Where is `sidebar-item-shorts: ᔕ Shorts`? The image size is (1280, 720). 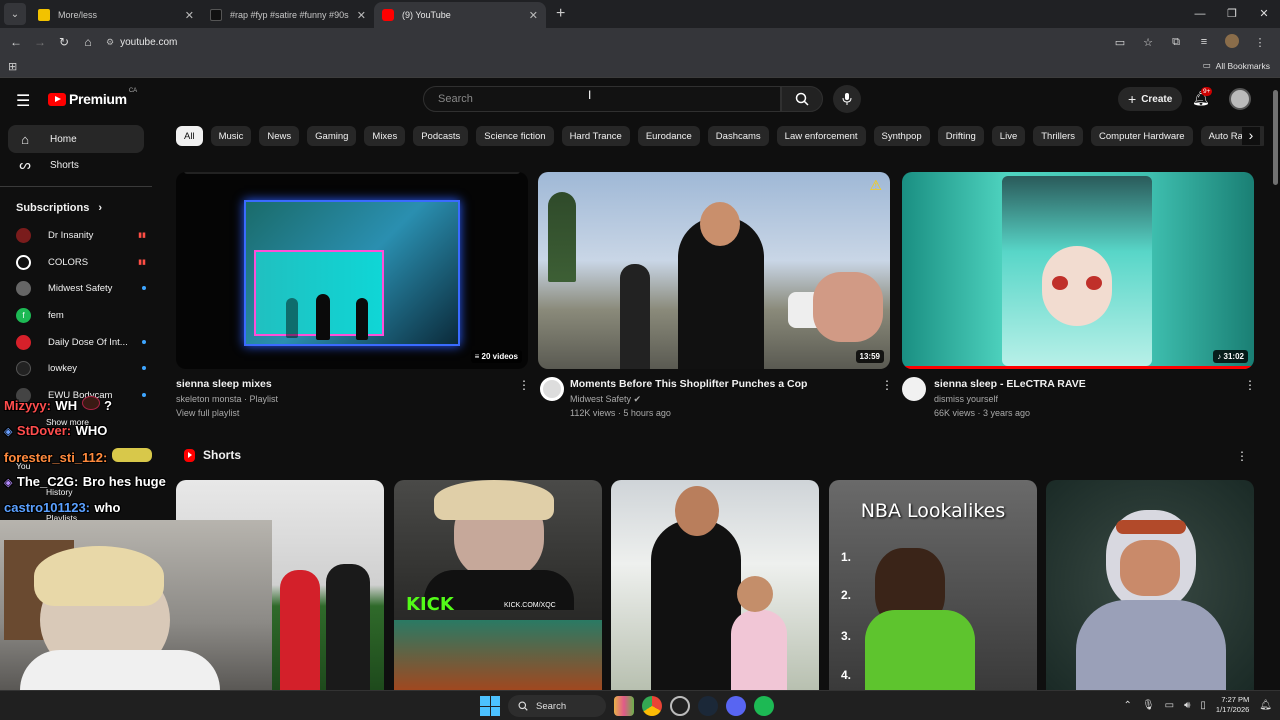
sidebar-item-shorts: ᔕ Shorts is located at coordinates (76, 165).